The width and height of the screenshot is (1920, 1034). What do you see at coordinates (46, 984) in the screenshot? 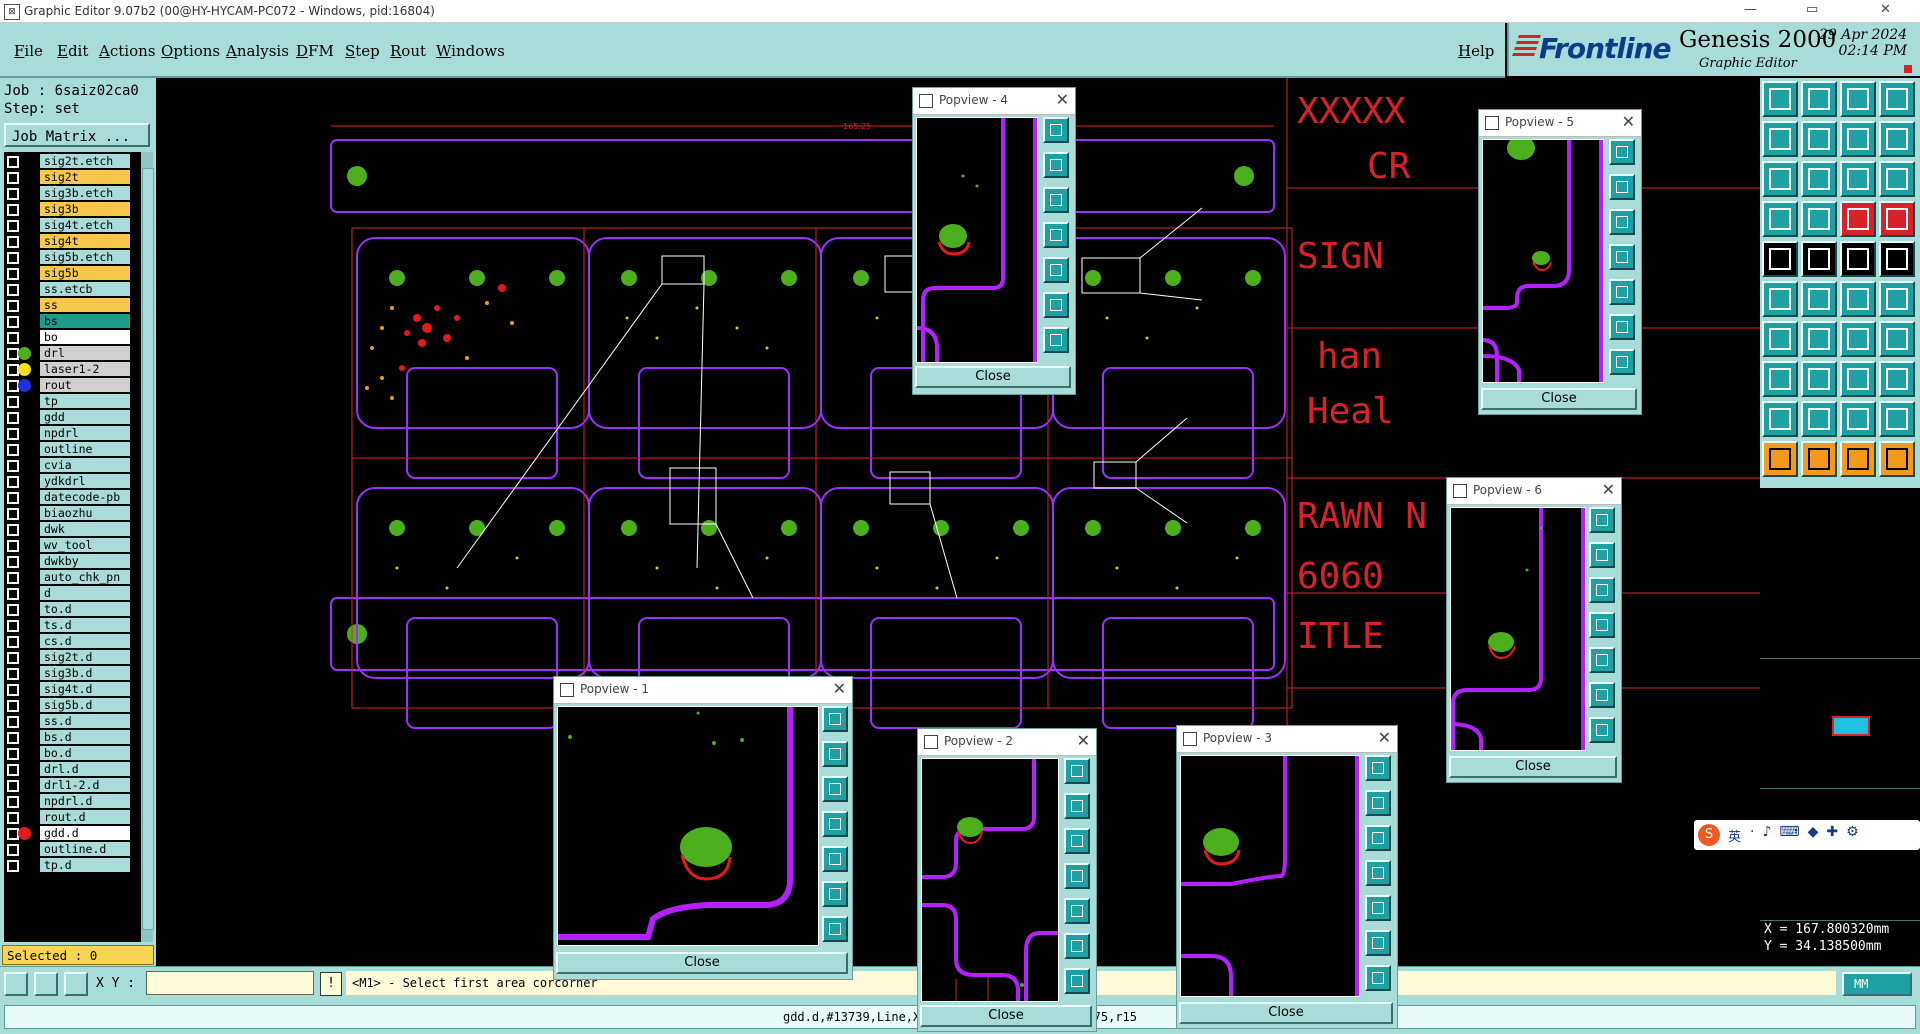
I see `snap-mode-icon` at bounding box center [46, 984].